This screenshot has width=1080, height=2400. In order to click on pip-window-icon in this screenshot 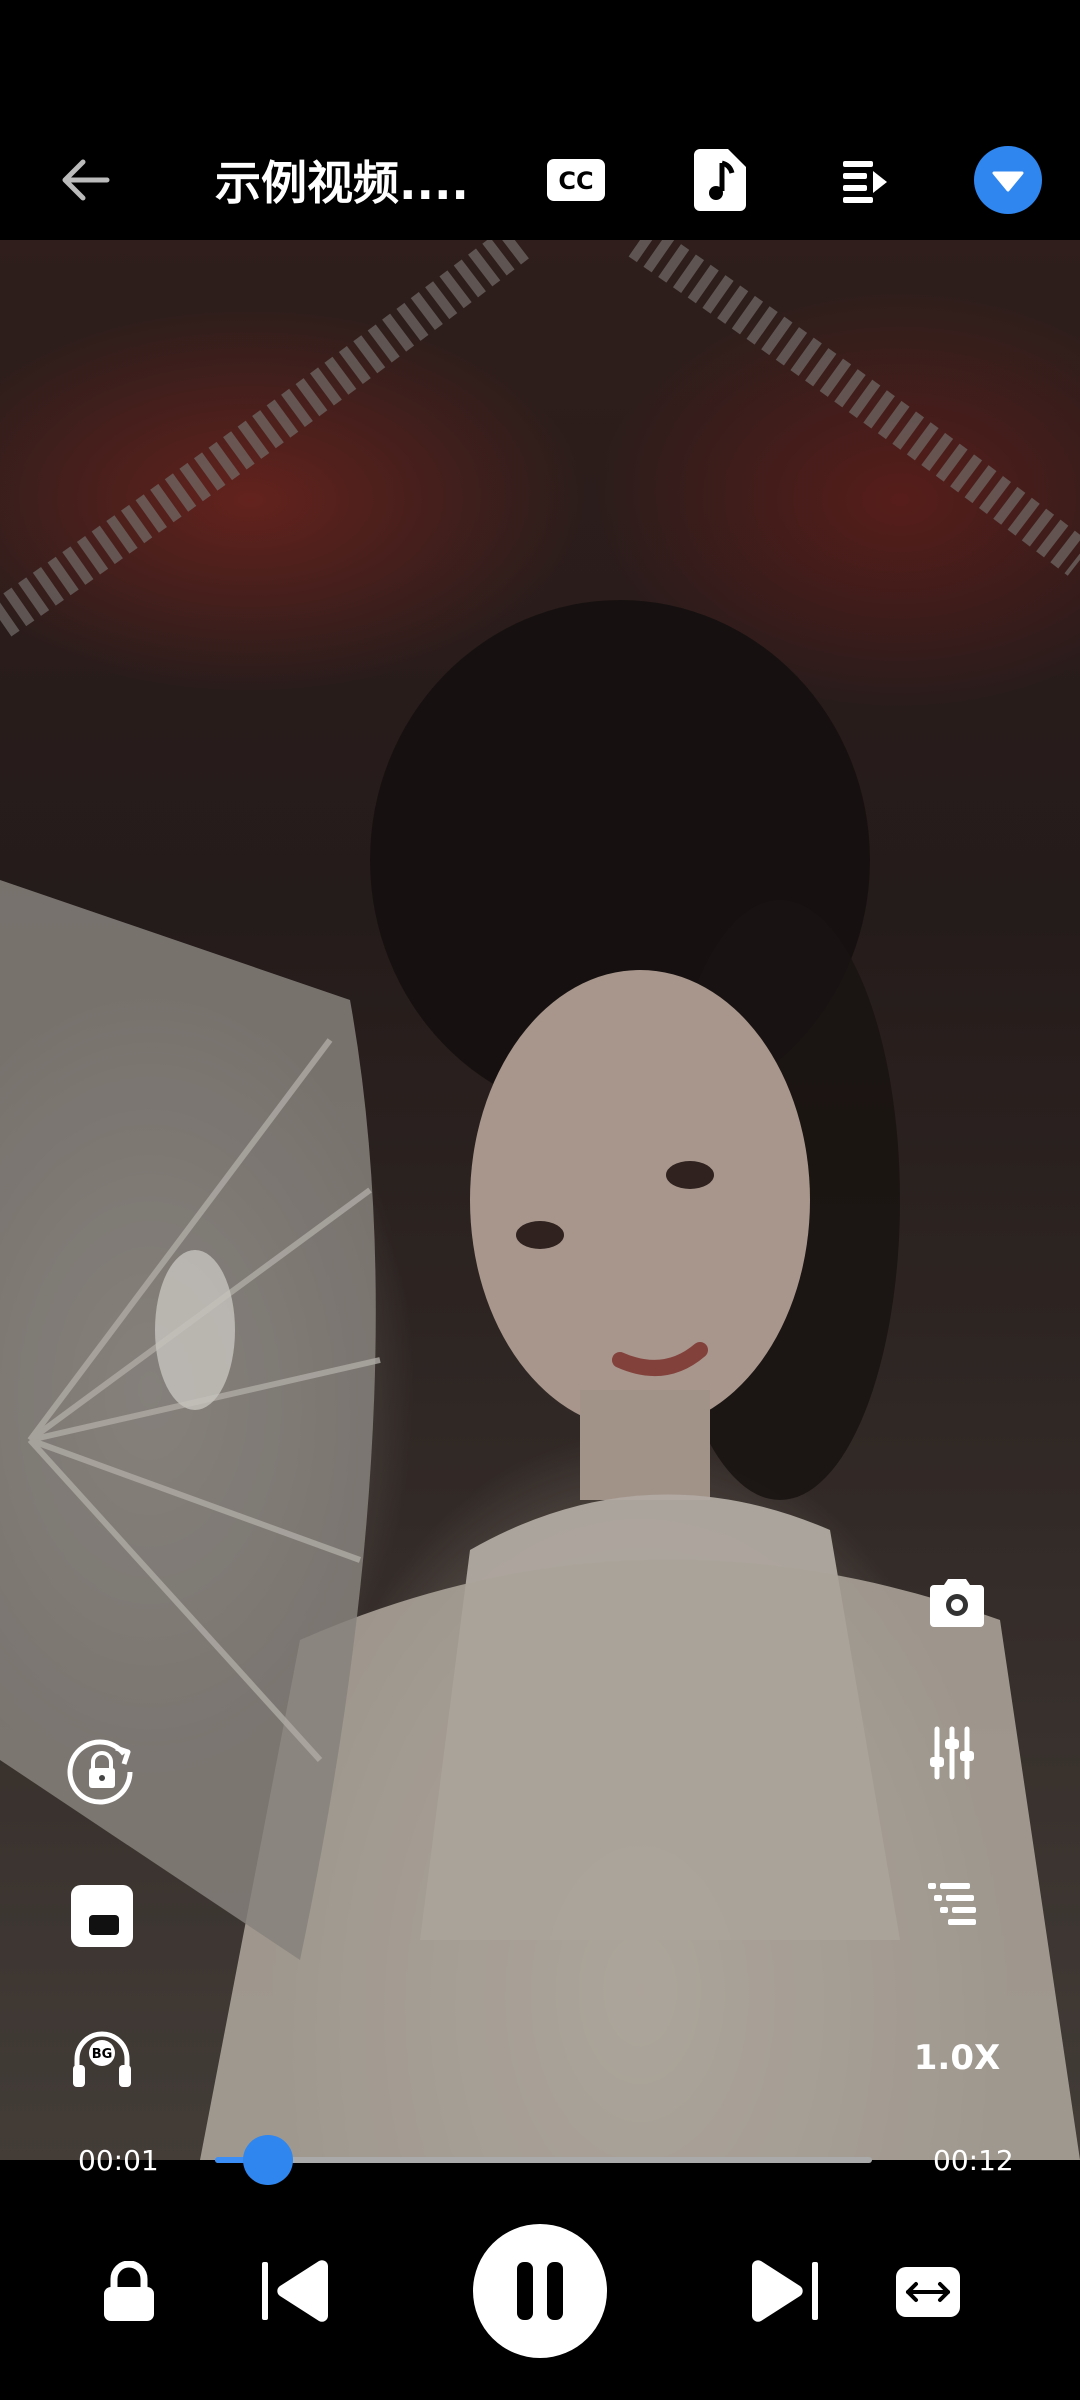, I will do `click(102, 1916)`.